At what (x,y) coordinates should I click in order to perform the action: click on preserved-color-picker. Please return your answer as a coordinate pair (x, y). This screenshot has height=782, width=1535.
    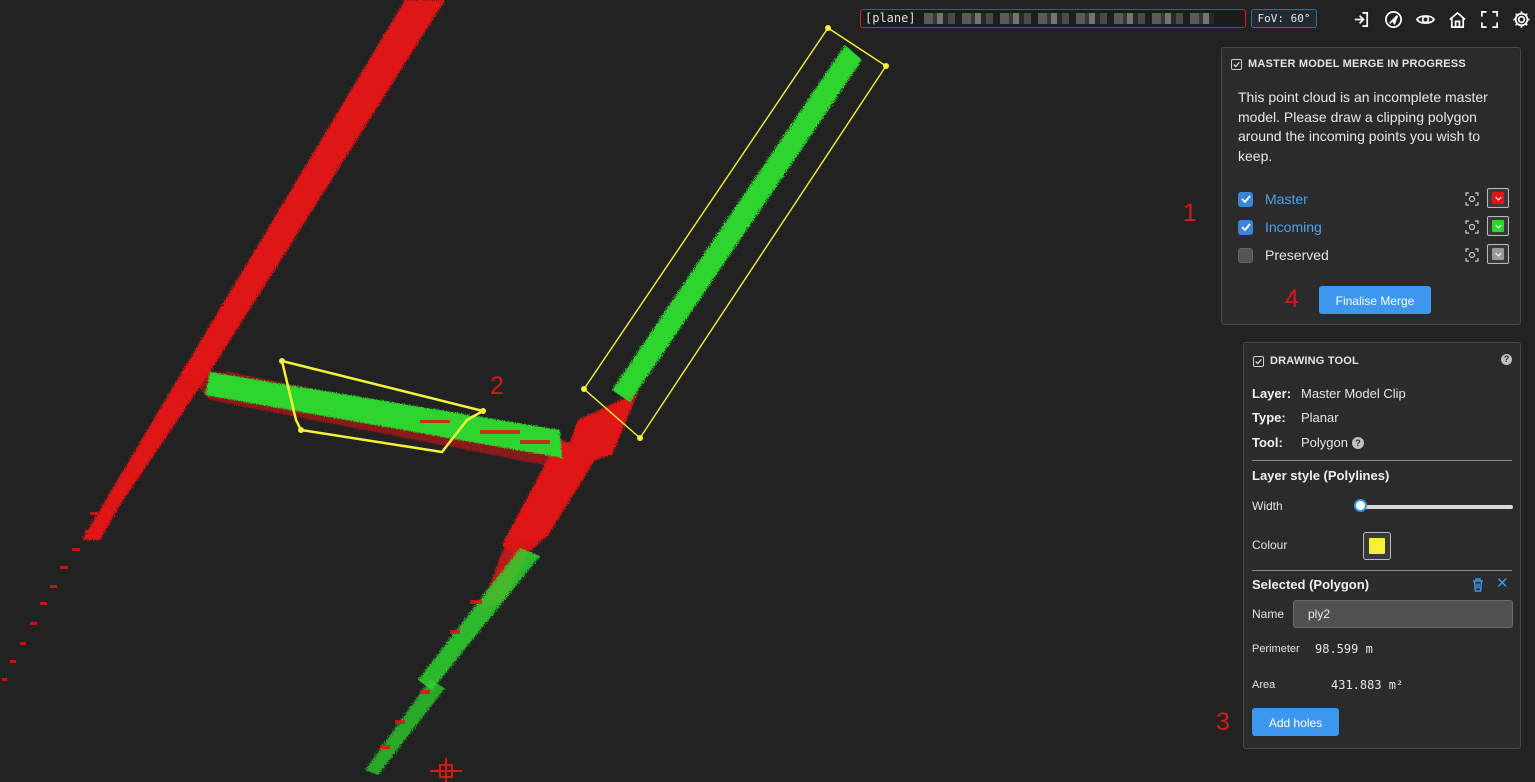
    Looking at the image, I should click on (1498, 254).